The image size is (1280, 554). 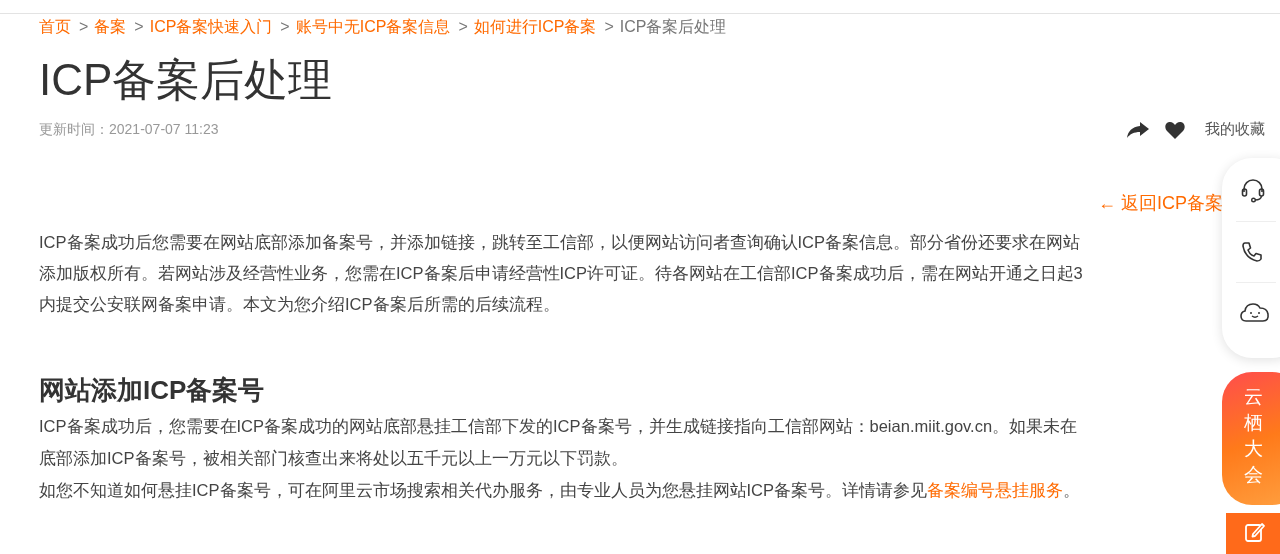 I want to click on punctuation: 。, so click(x=1071, y=490).